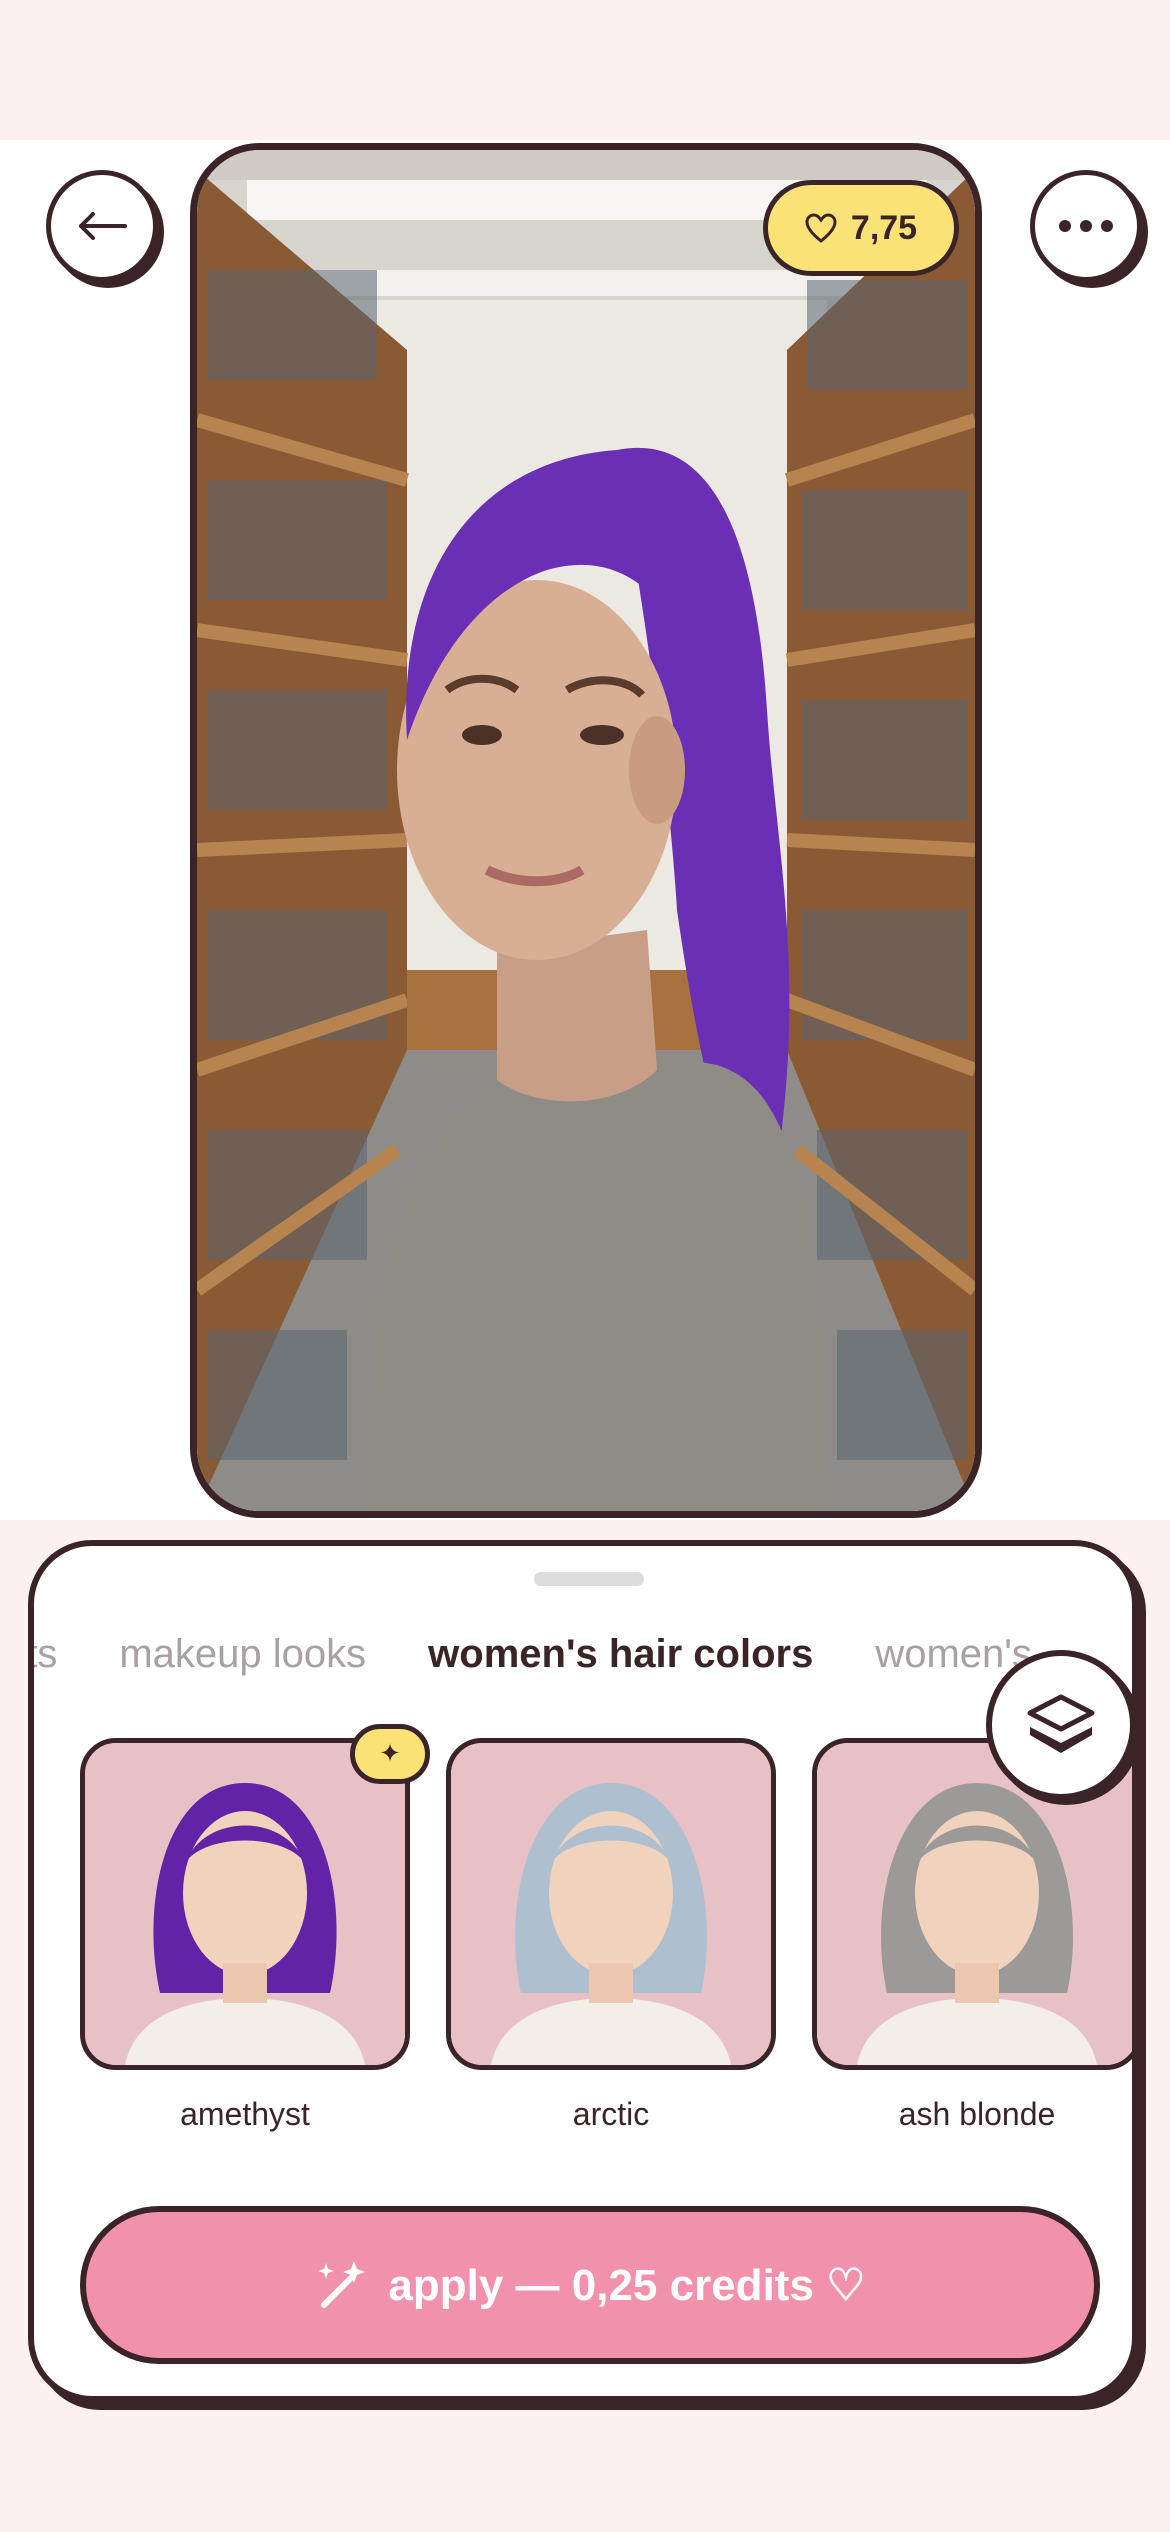 This screenshot has height=2532, width=1170. What do you see at coordinates (342, 2284) in the screenshot?
I see `magic-wand-icon` at bounding box center [342, 2284].